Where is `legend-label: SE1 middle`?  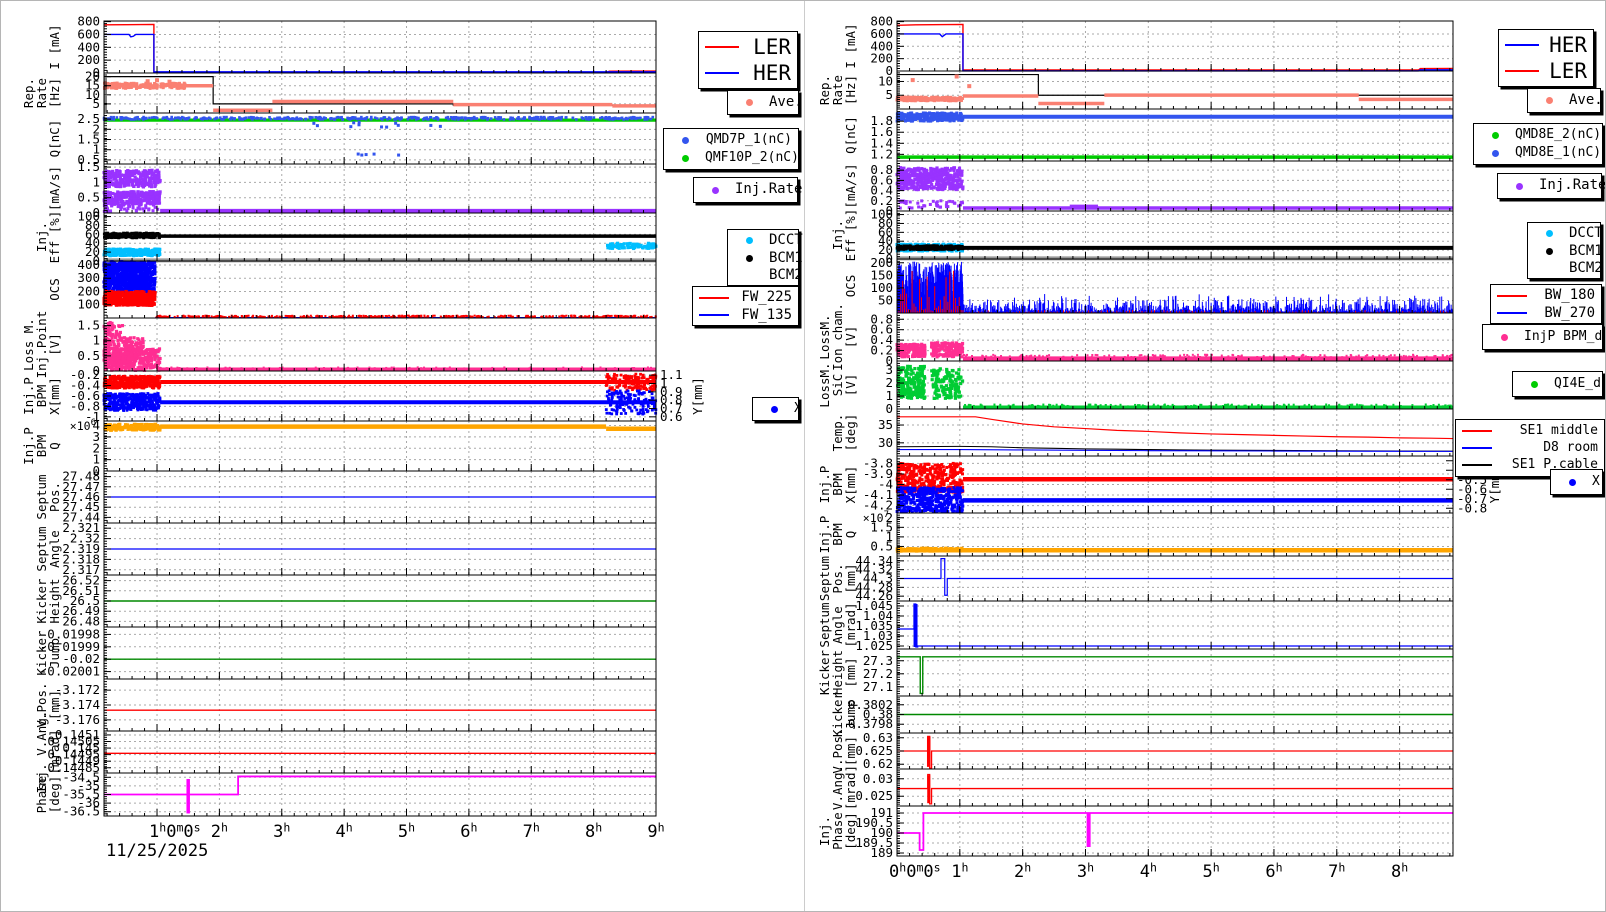
legend-label: SE1 middle is located at coordinates (1558, 430).